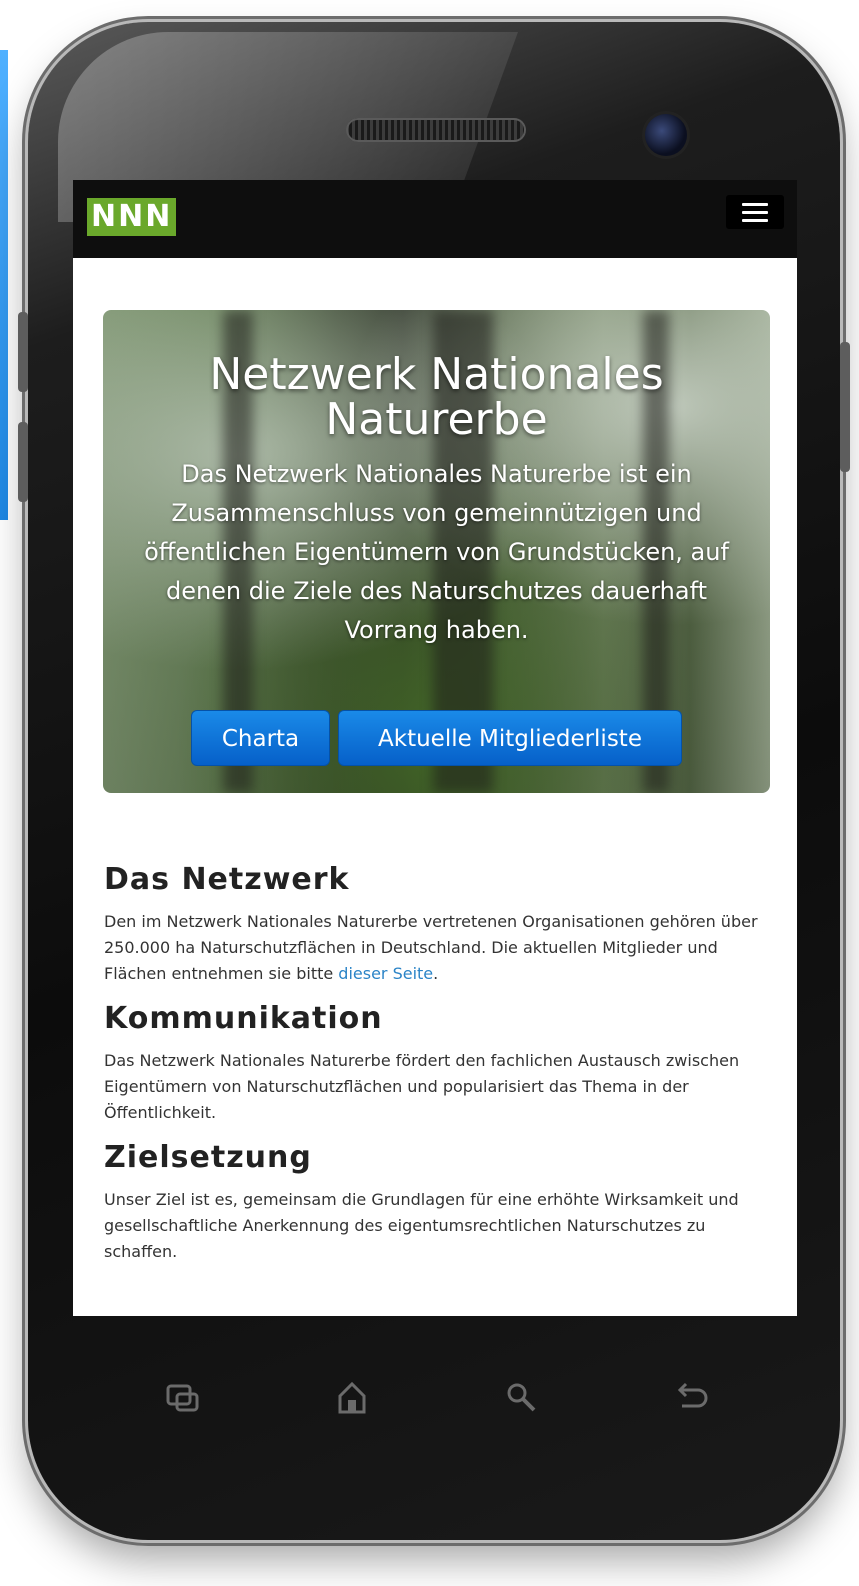 This screenshot has width=859, height=1586. What do you see at coordinates (436, 374) in the screenshot?
I see `hero-title-line: Netzwerk Nationales` at bounding box center [436, 374].